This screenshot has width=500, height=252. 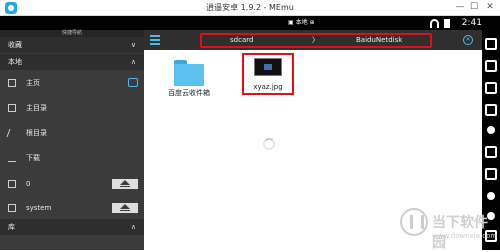 I want to click on cut-icon, so click(x=491, y=88).